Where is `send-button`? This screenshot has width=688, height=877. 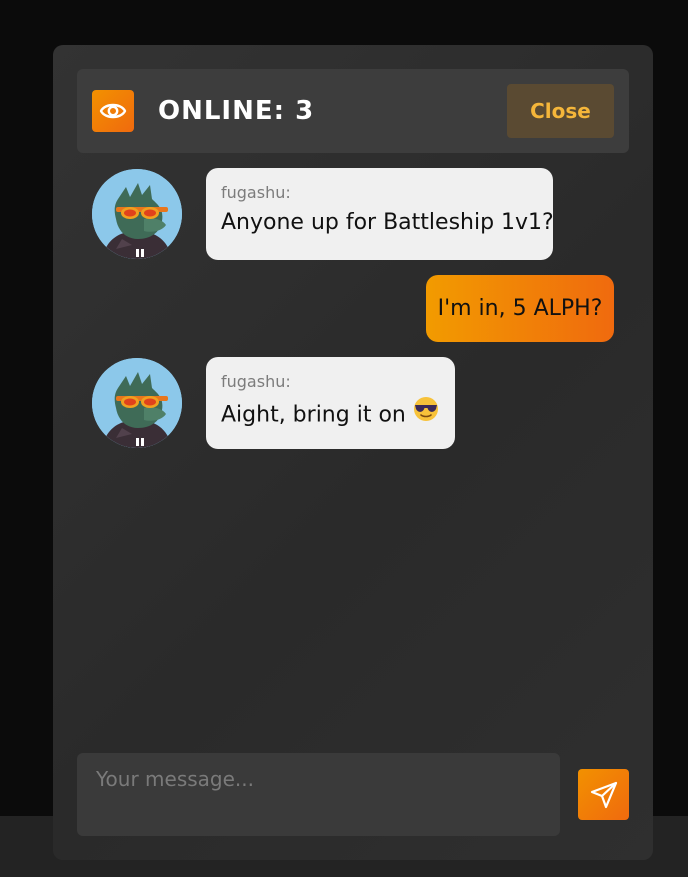 send-button is located at coordinates (603, 794).